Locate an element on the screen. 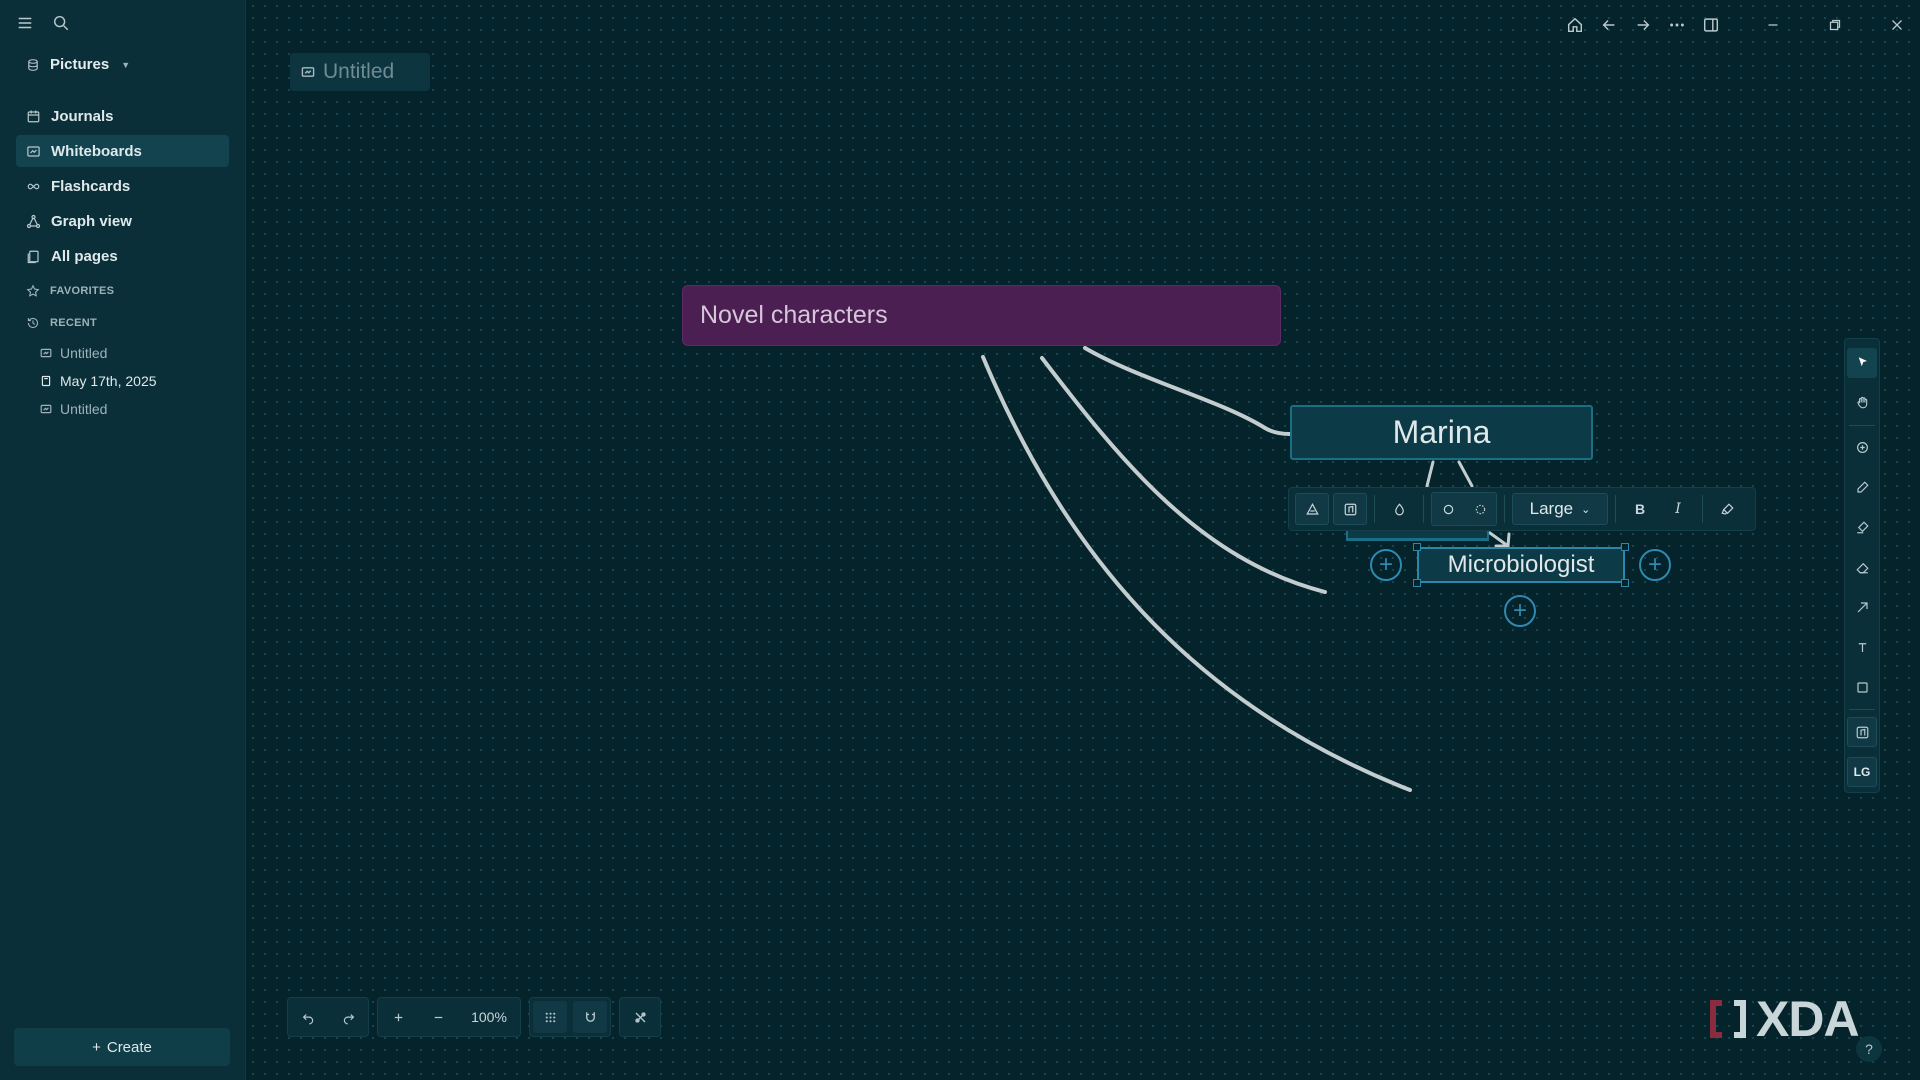 Image resolution: width=1920 pixels, height=1080 pixels. graph-name: Pictures is located at coordinates (80, 64).